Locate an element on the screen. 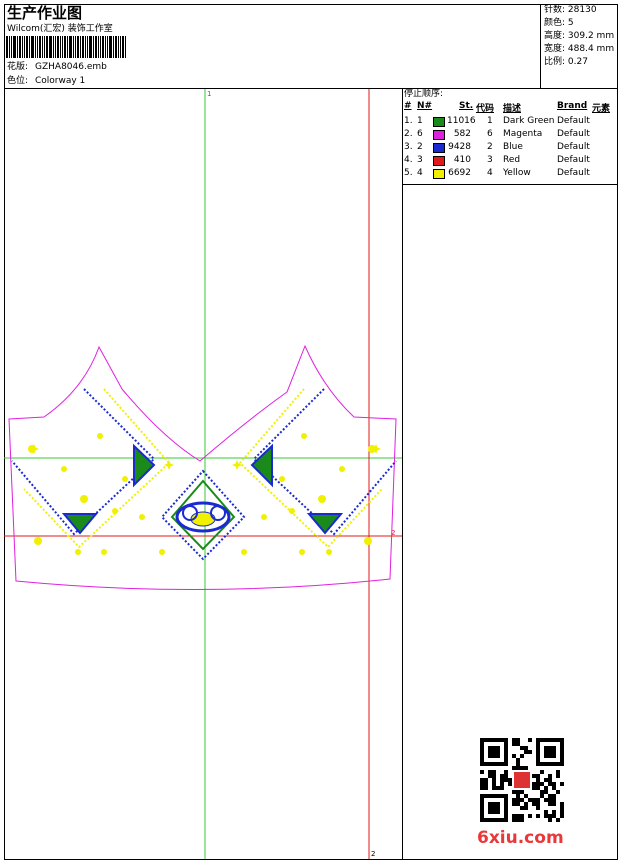 Image resolution: width=620 pixels, height=860 pixels. legend-row: 3. 2 9428 2 Blue Default is located at coordinates (510, 147).